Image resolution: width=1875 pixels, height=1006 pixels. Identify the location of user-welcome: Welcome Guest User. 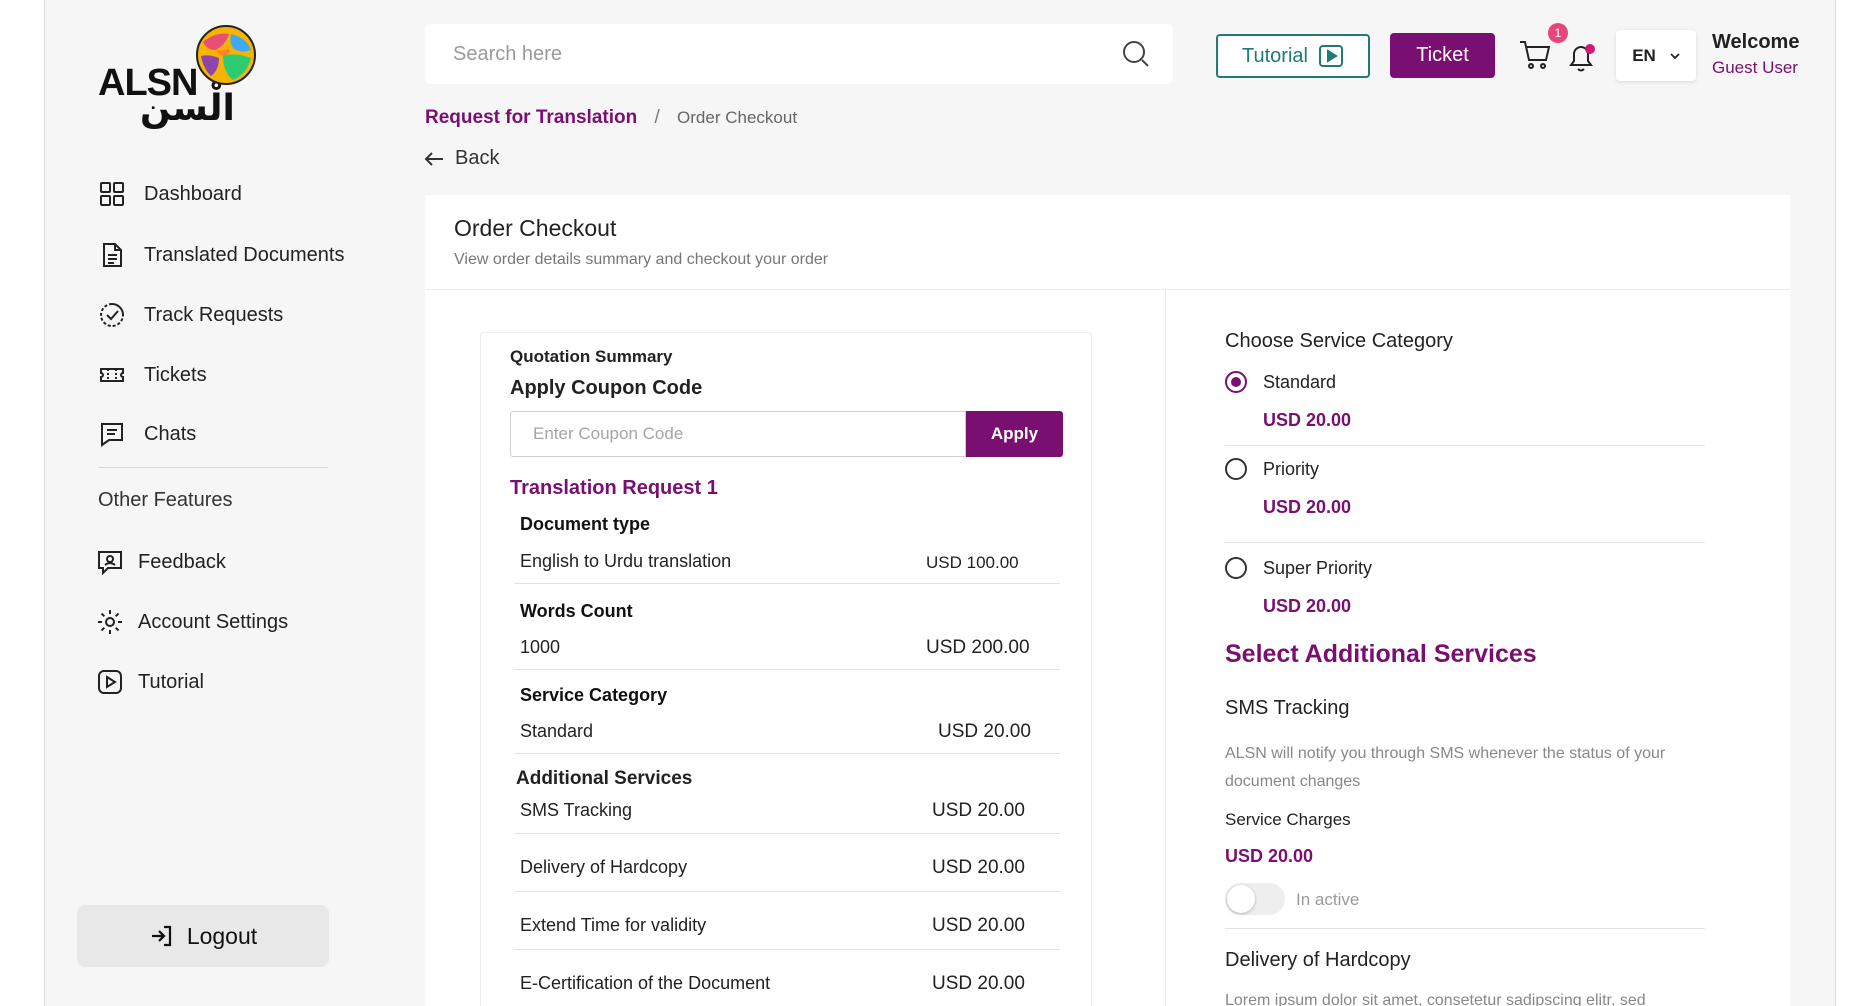
(1755, 54).